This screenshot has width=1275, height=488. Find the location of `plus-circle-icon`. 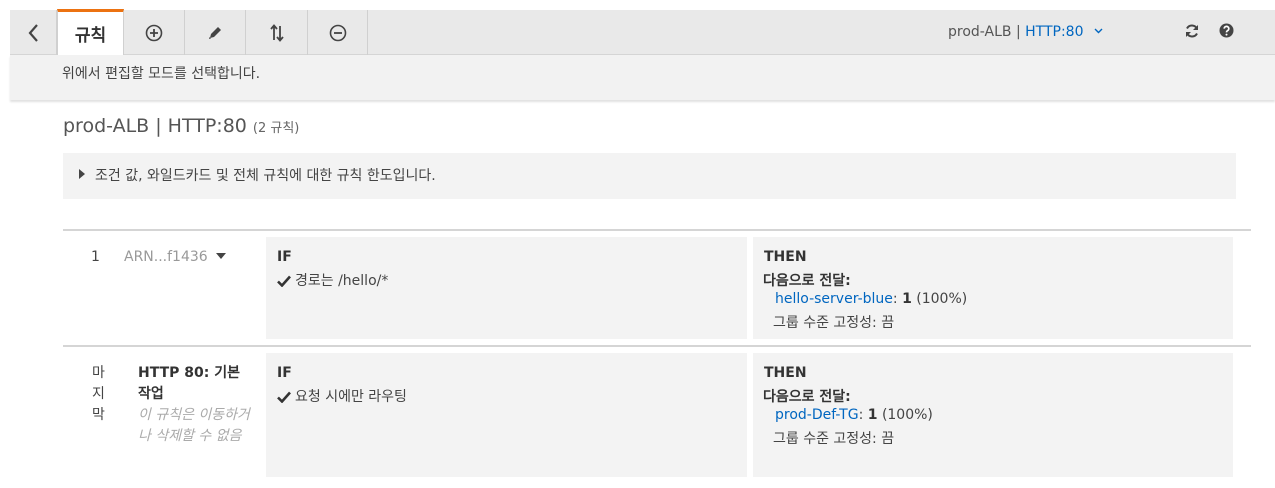

plus-circle-icon is located at coordinates (154, 32).